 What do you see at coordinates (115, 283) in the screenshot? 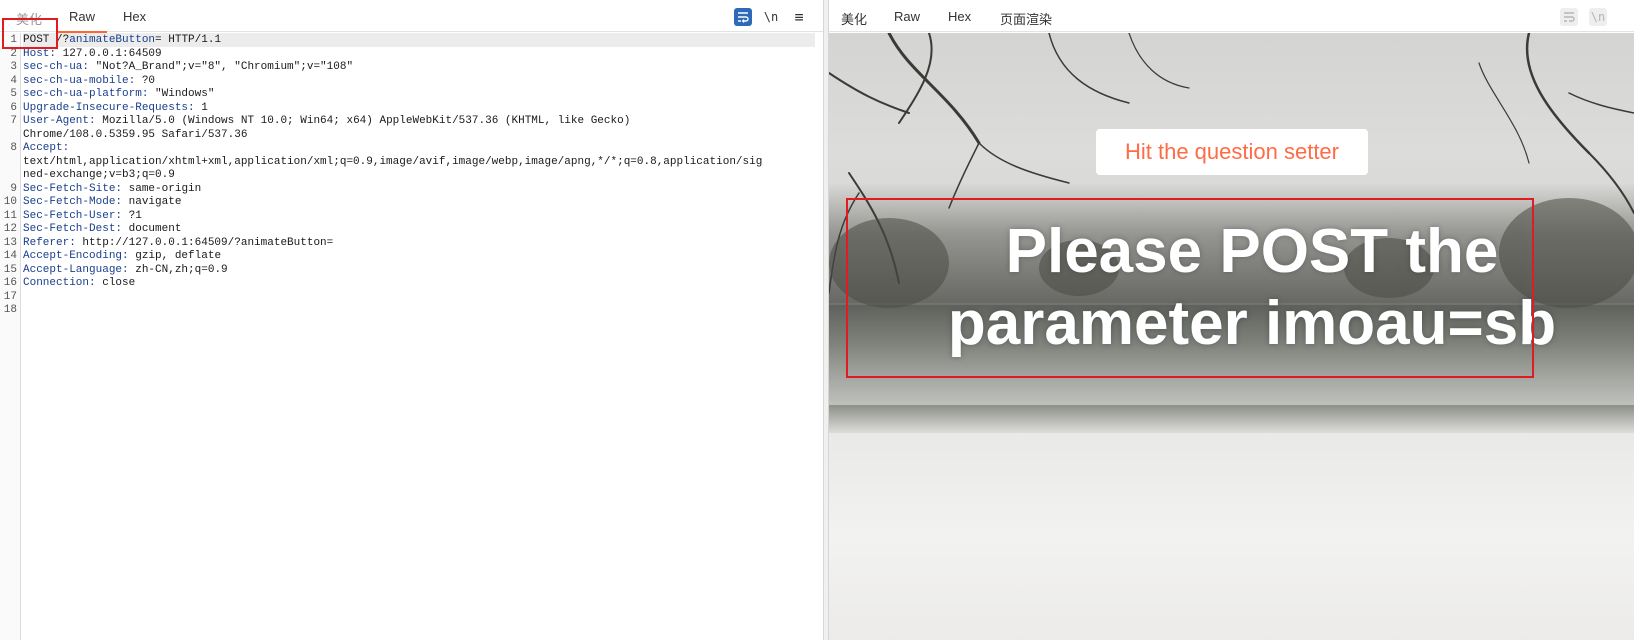
I see `header-value: close` at bounding box center [115, 283].